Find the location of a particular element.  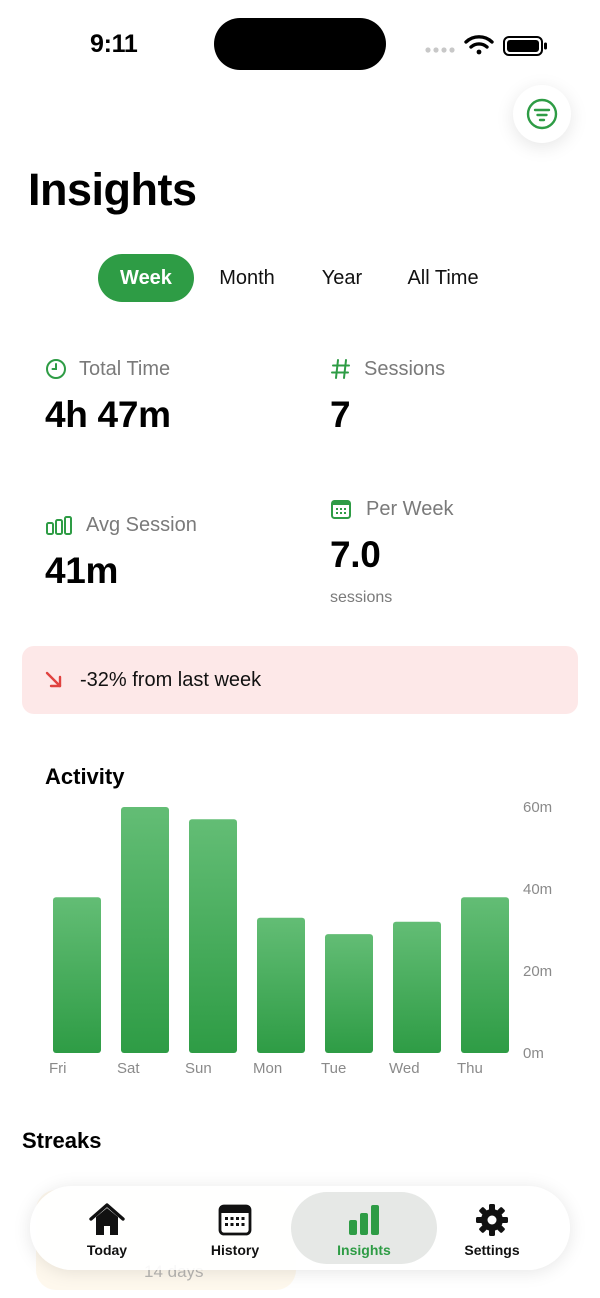

arrow-down-right-icon is located at coordinates (53, 679).